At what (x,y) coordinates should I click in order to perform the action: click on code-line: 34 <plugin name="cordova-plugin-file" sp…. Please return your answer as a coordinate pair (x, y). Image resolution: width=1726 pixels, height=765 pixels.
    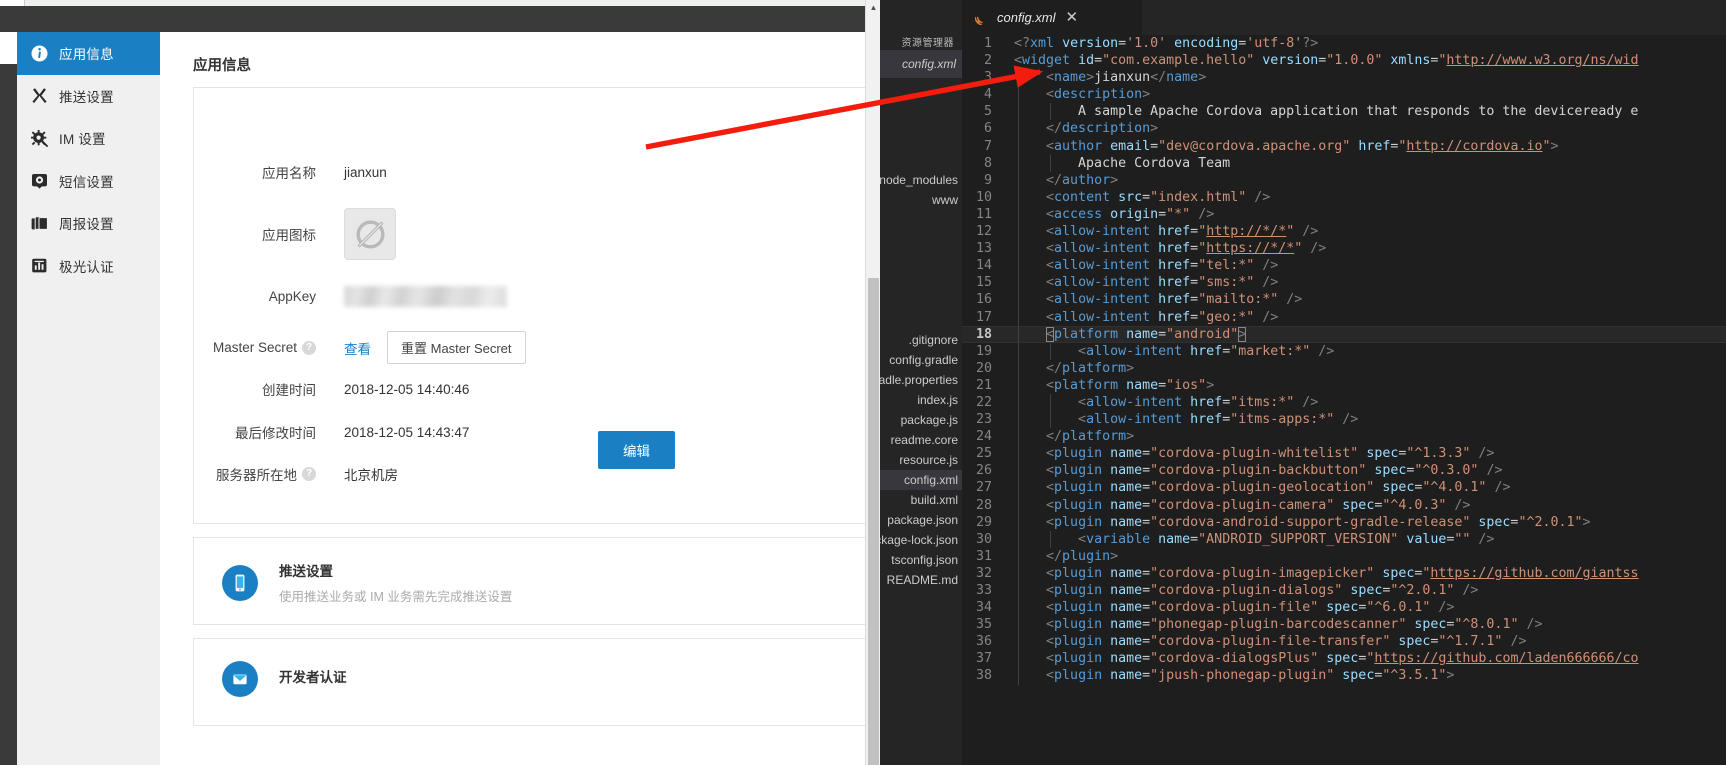
    Looking at the image, I should click on (1344, 608).